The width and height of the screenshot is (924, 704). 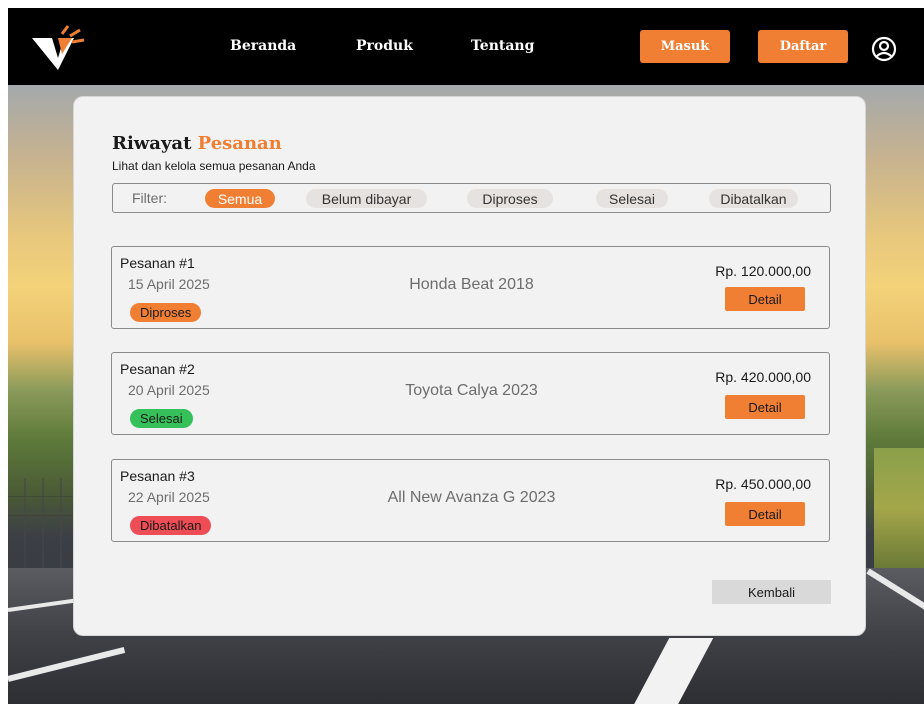 I want to click on page-title-main: Riwayat, so click(x=155, y=143).